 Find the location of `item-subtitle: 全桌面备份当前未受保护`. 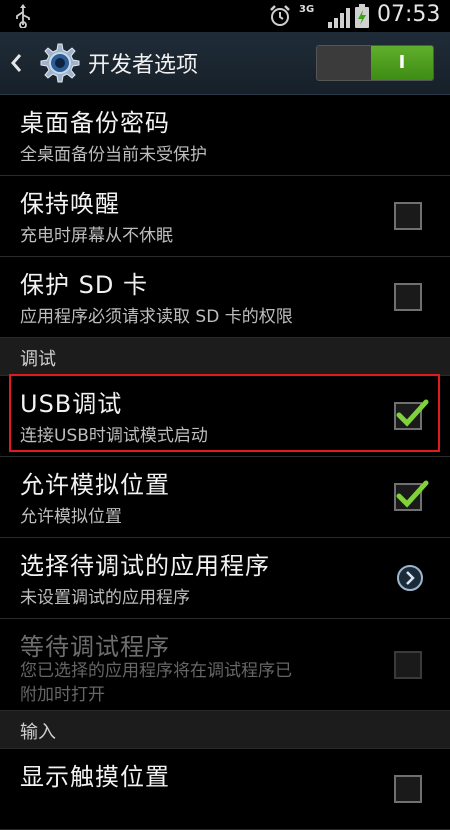

item-subtitle: 全桌面备份当前未受保护 is located at coordinates (113, 155).